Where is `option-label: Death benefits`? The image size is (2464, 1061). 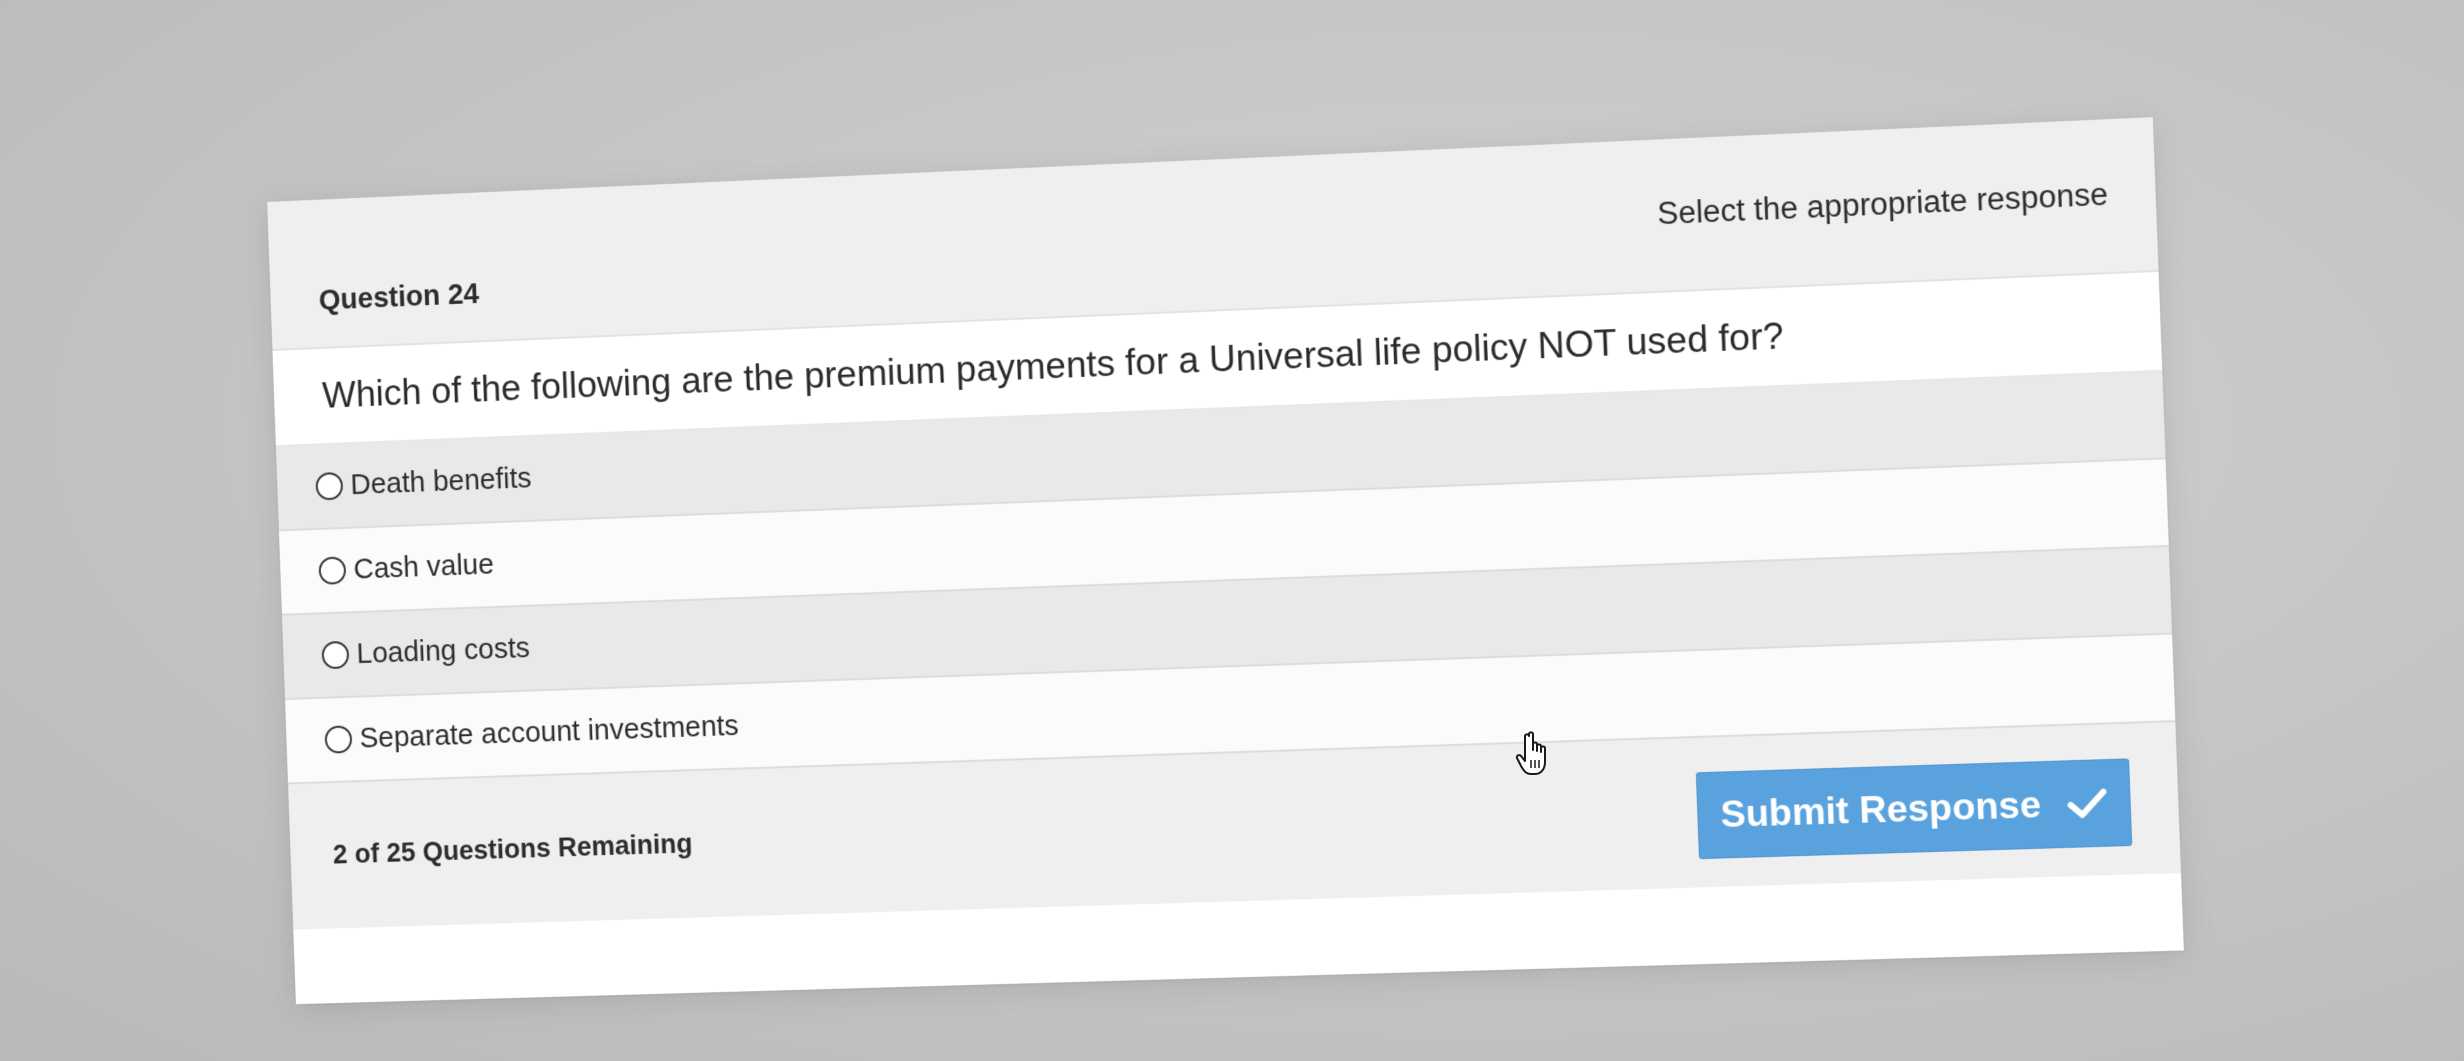 option-label: Death benefits is located at coordinates (441, 481).